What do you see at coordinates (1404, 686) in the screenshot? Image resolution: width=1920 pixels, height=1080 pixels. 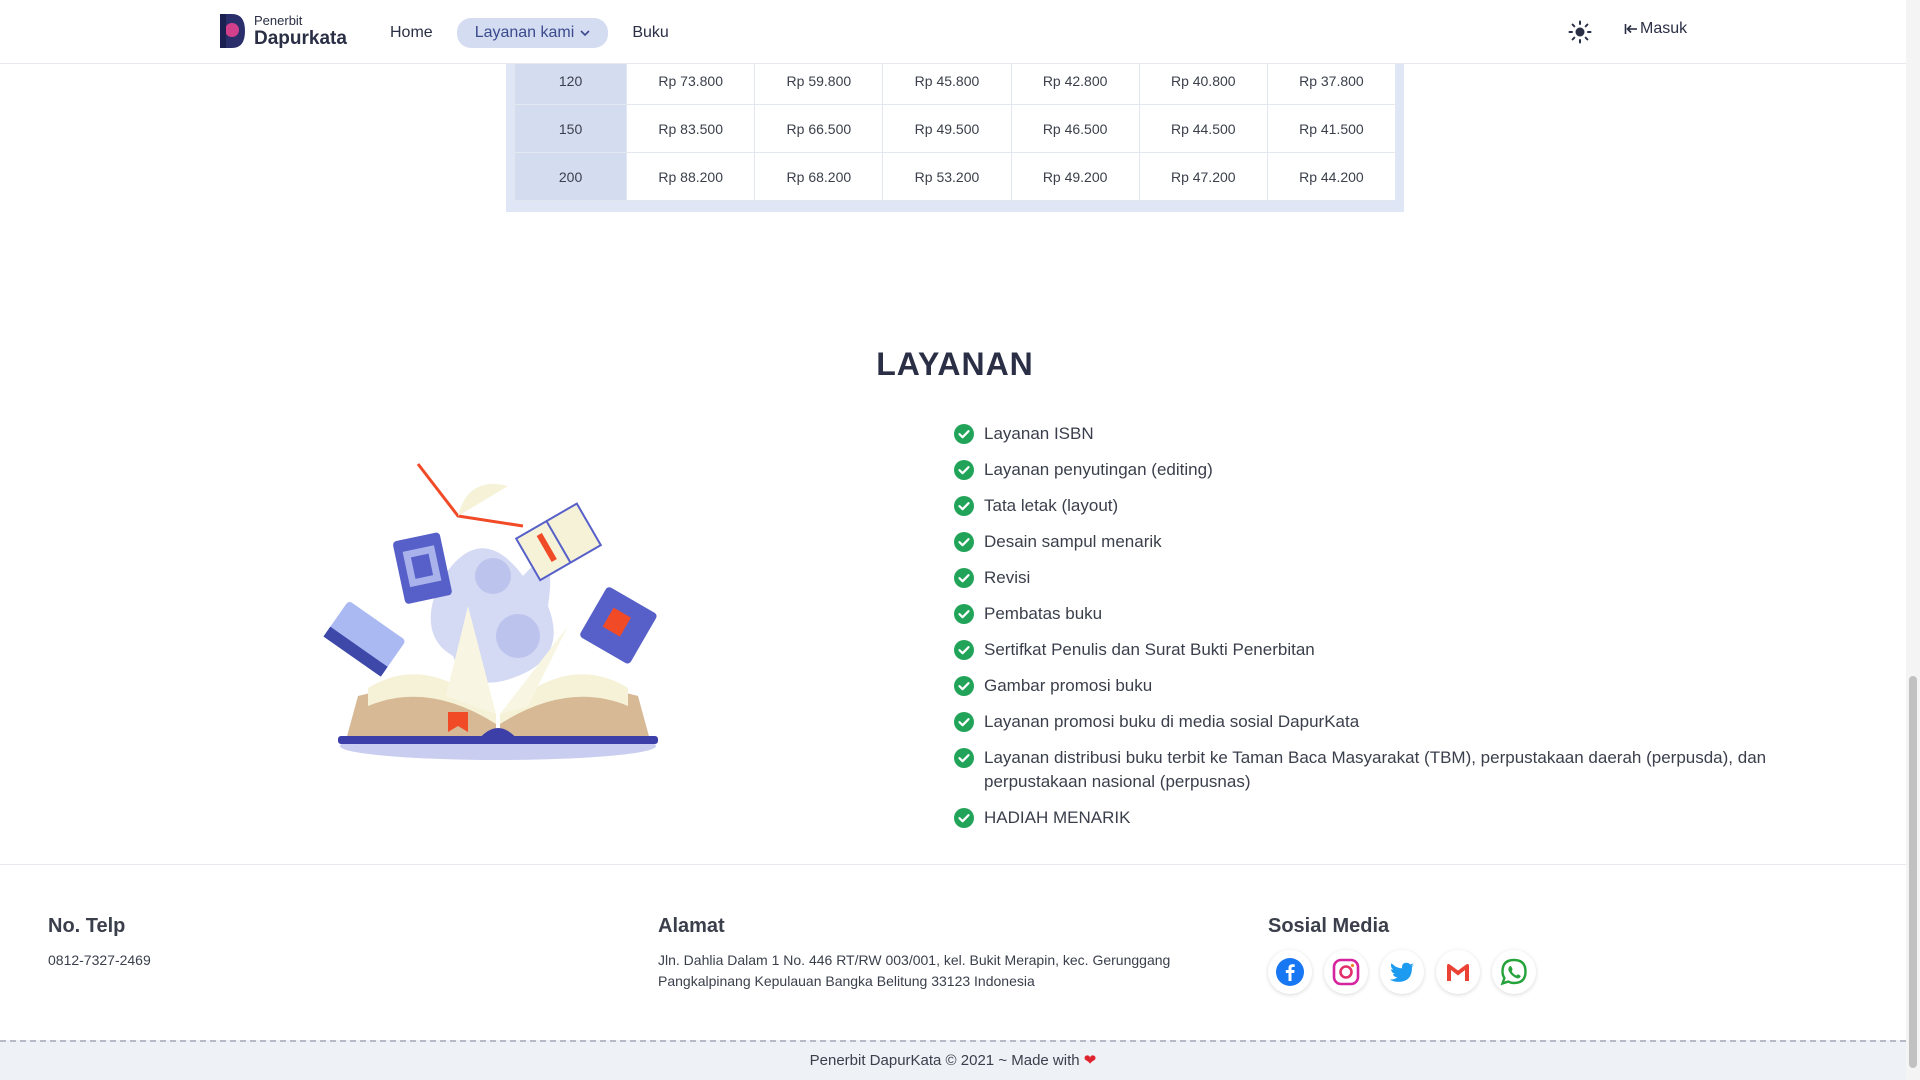 I see `list-item: Gambar promosi buku` at bounding box center [1404, 686].